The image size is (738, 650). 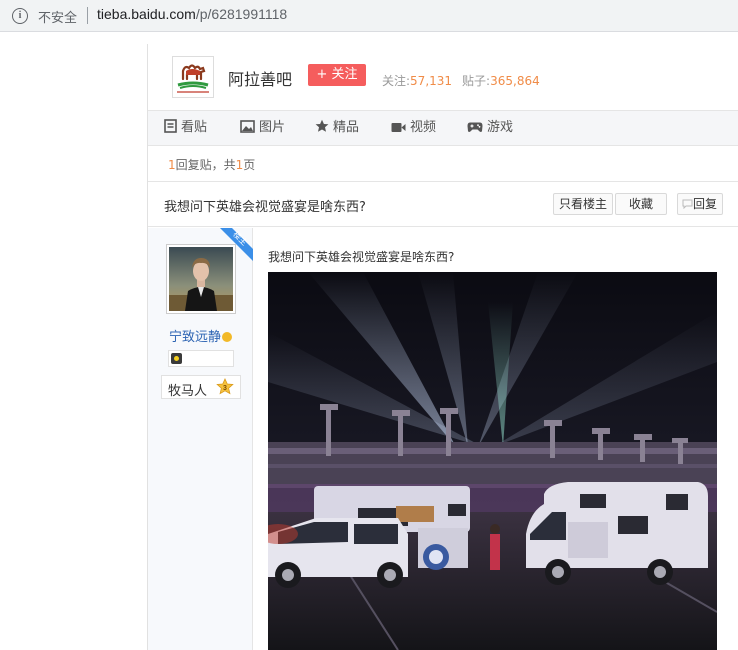 What do you see at coordinates (461, 80) in the screenshot?
I see `forum-stats: 关注:57,131 贴子:365,864` at bounding box center [461, 80].